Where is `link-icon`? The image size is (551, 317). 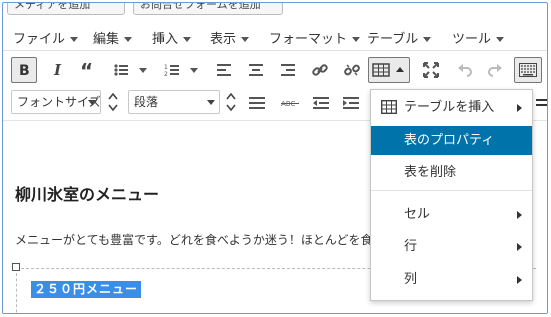 link-icon is located at coordinates (320, 70).